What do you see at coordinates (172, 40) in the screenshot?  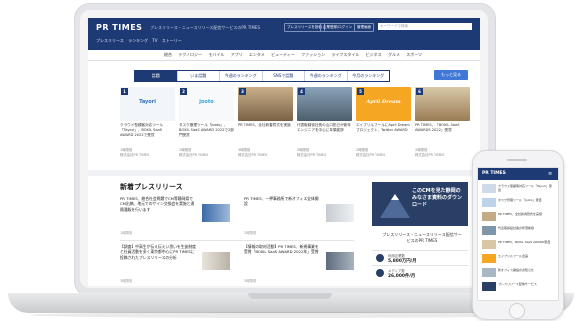 I see `subnav-item-story: ストーリー` at bounding box center [172, 40].